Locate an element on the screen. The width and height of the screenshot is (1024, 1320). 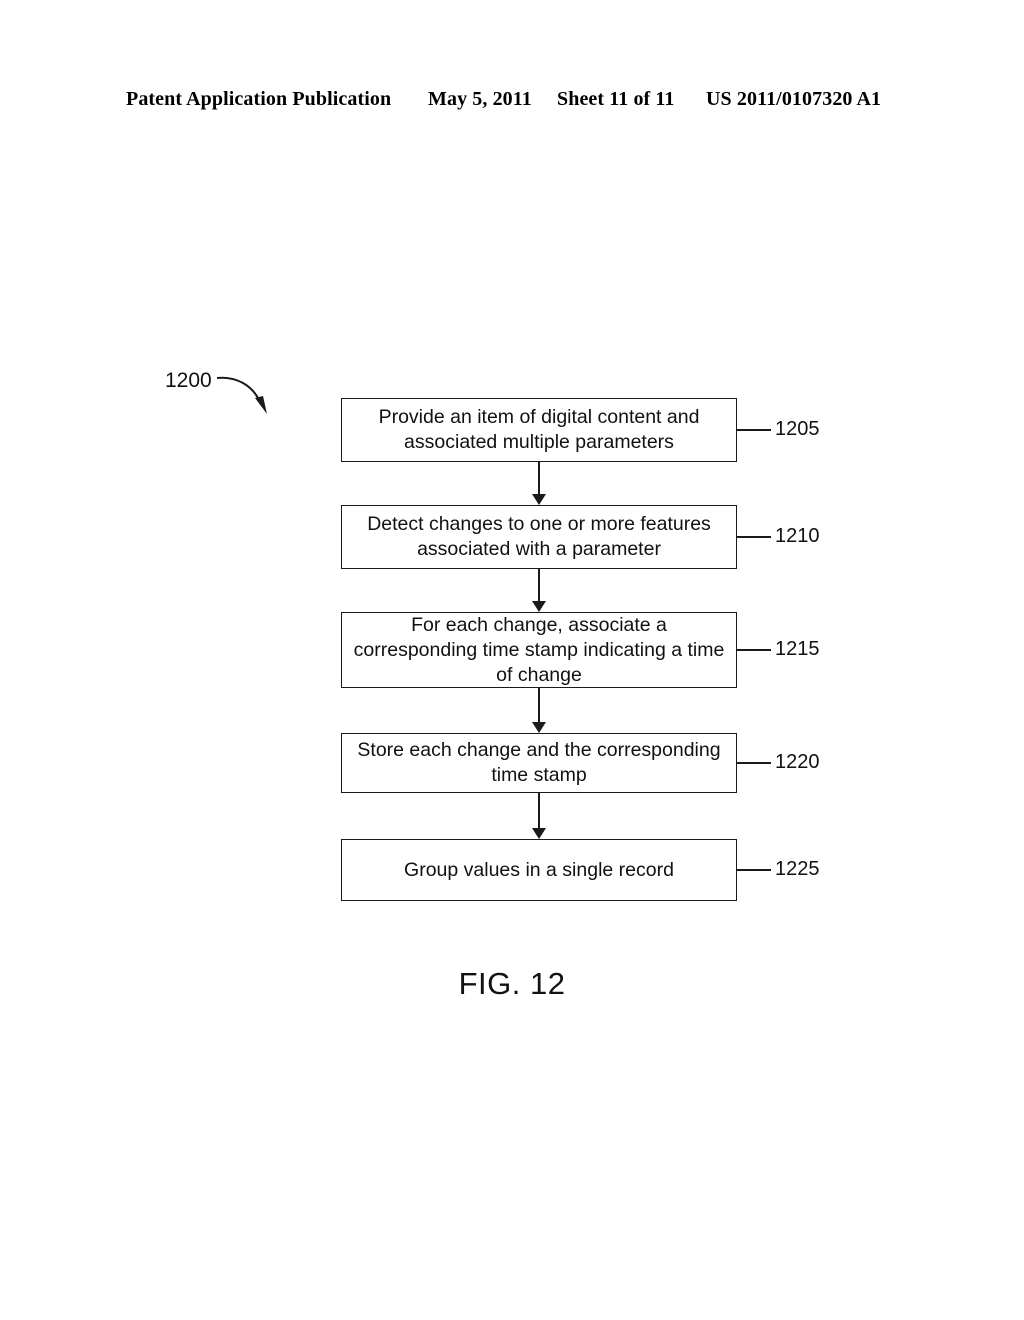
reference-numeral-1210: 1210 is located at coordinates (797, 536).